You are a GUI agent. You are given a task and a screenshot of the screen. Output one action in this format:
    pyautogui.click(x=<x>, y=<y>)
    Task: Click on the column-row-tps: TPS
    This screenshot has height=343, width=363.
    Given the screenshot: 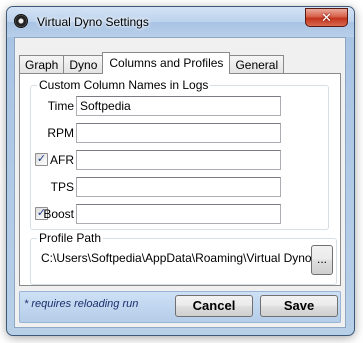 What is the action you would take?
    pyautogui.click(x=179, y=187)
    